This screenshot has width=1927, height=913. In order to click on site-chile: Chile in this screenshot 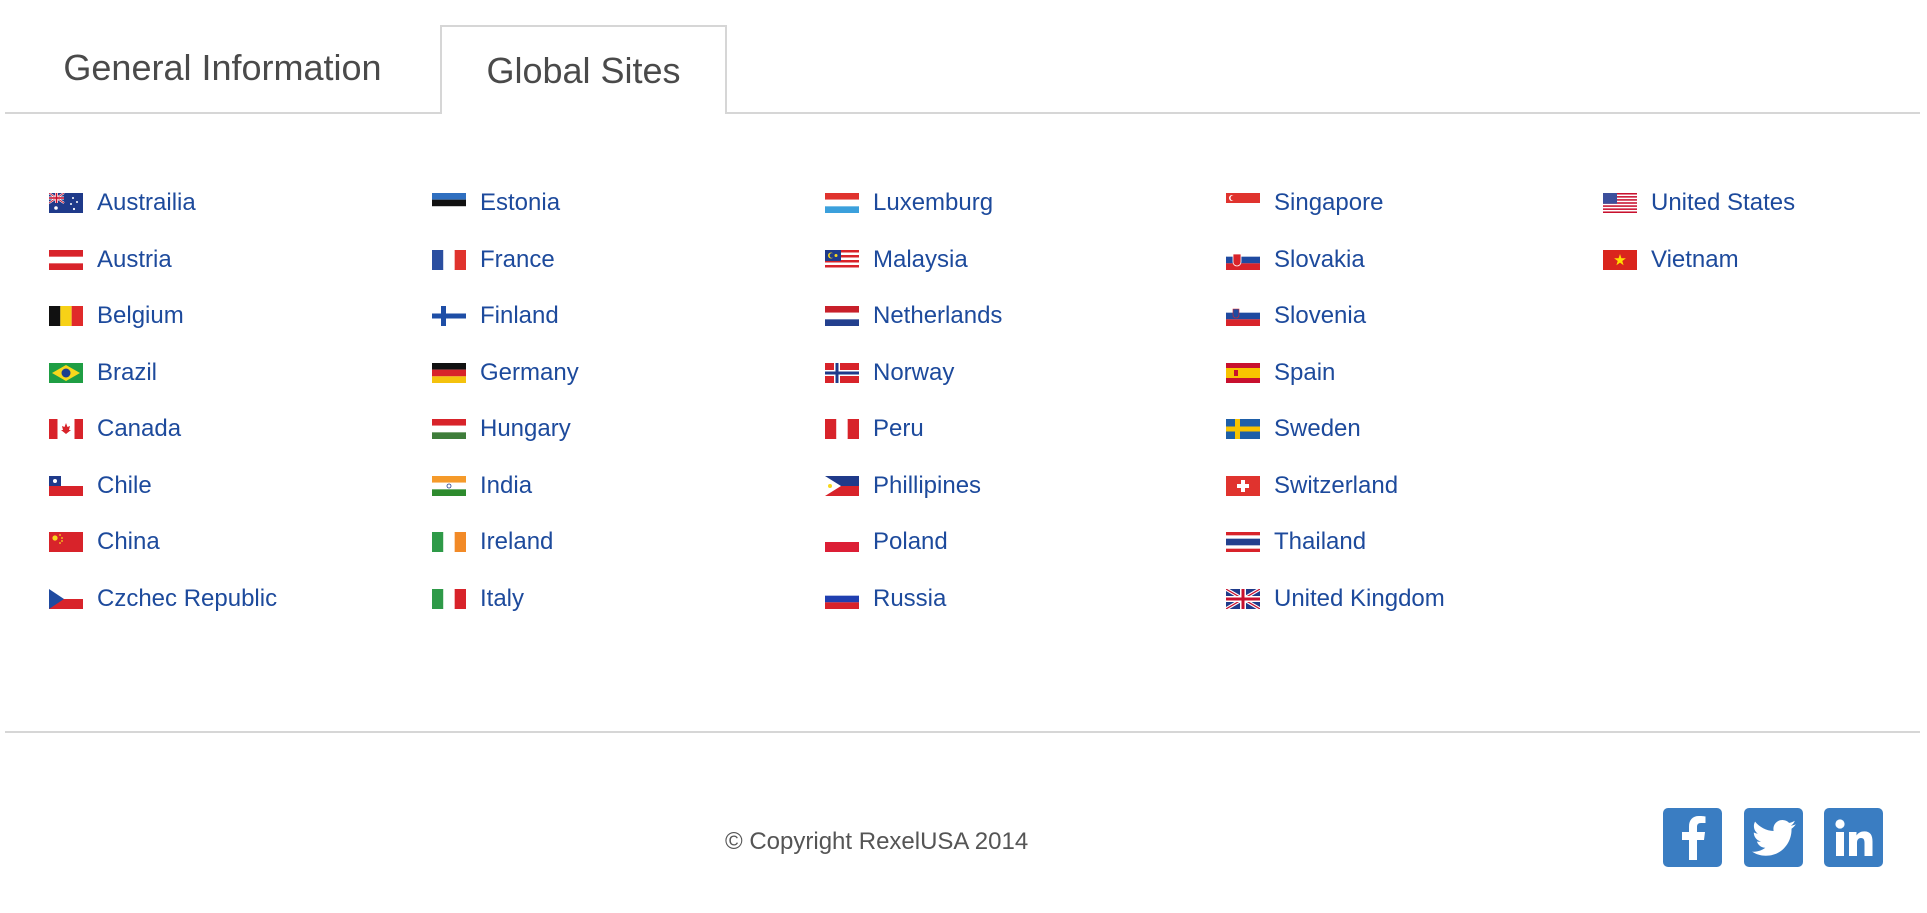, I will do `click(163, 486)`.